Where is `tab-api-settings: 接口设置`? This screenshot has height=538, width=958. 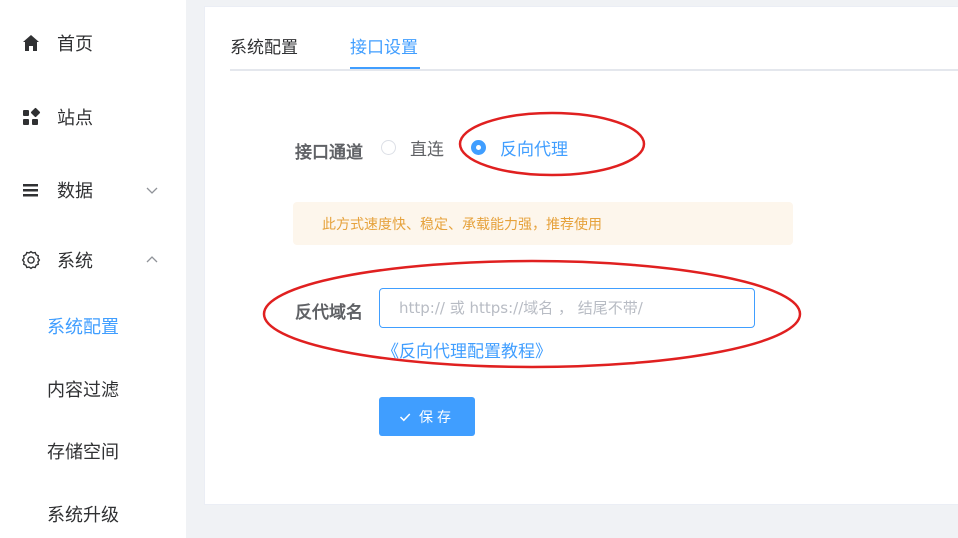 tab-api-settings: 接口设置 is located at coordinates (384, 52).